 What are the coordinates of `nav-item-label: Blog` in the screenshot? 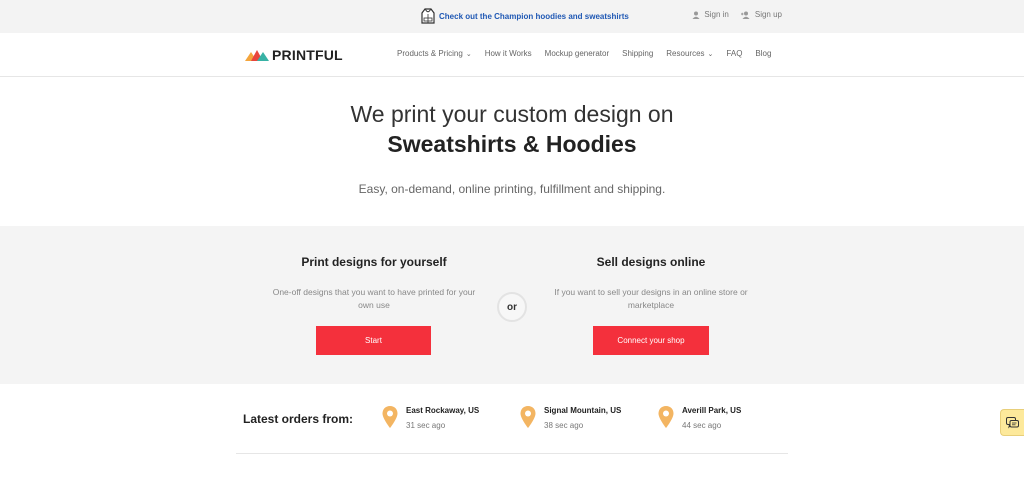 It's located at (763, 53).